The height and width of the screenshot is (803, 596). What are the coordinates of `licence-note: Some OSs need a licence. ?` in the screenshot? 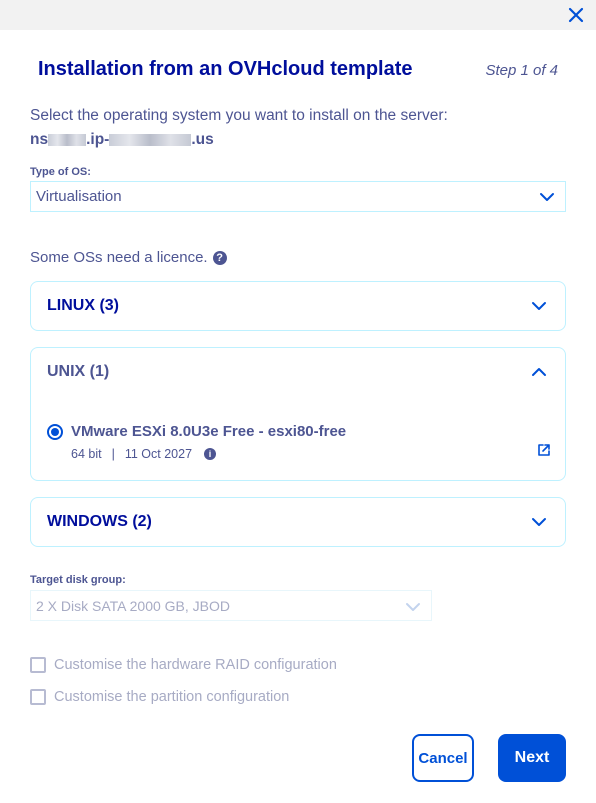 It's located at (128, 257).